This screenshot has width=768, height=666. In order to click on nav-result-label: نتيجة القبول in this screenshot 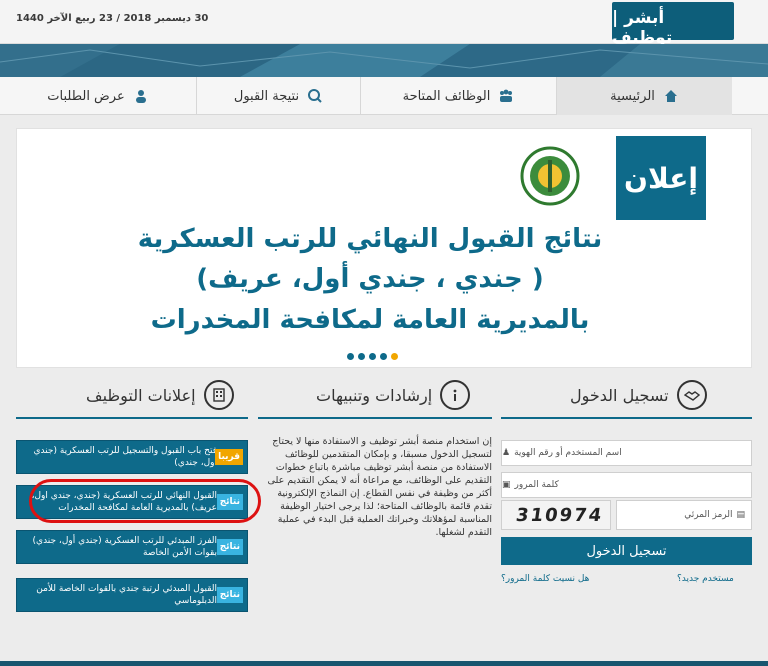, I will do `click(266, 96)`.